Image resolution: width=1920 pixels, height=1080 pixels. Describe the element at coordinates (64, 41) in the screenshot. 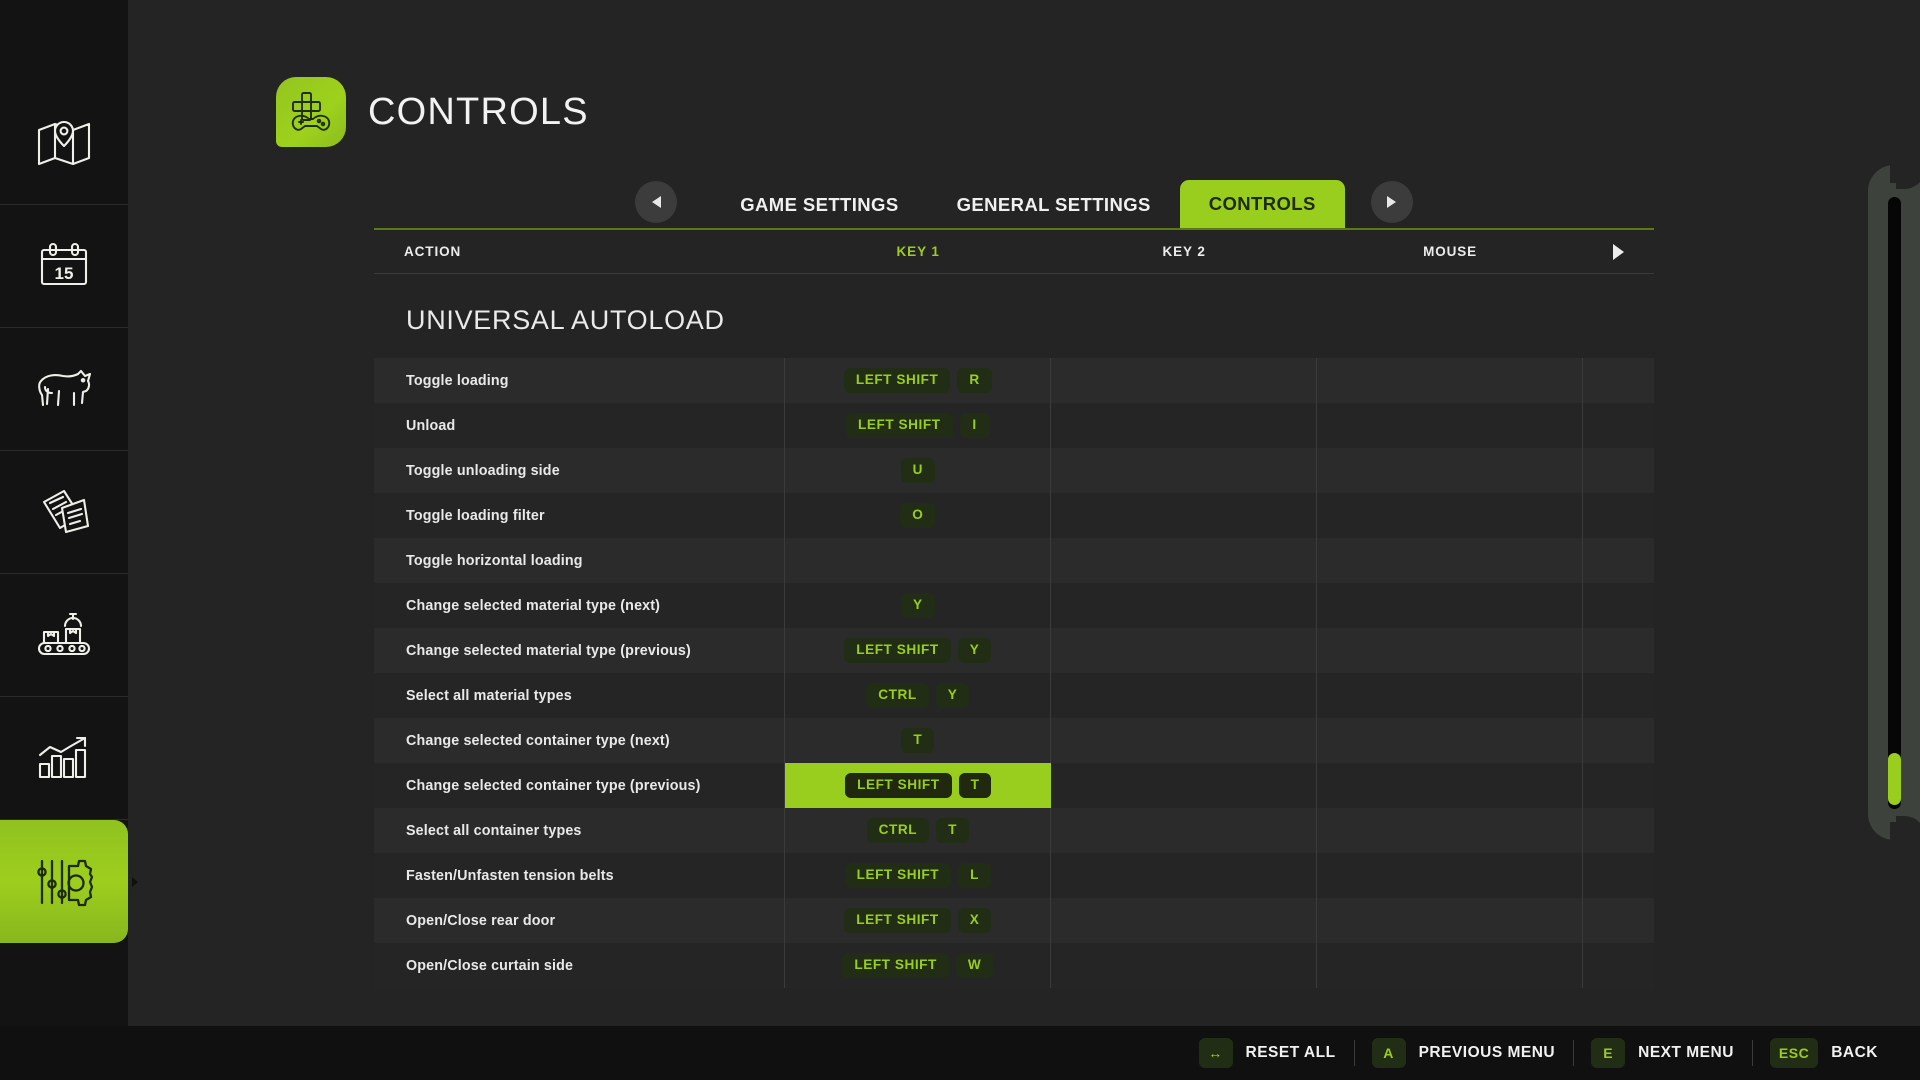

I see `sidebar-top-spacer` at that location.